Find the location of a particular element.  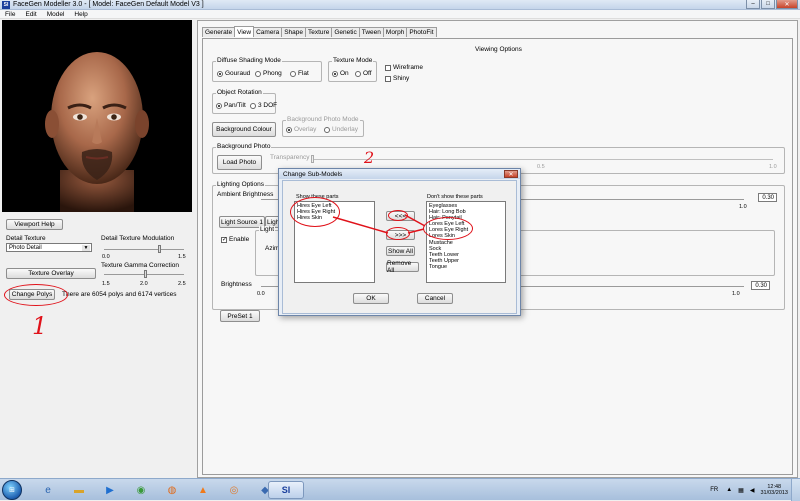

chrome-icon: ◉ is located at coordinates (141, 490).